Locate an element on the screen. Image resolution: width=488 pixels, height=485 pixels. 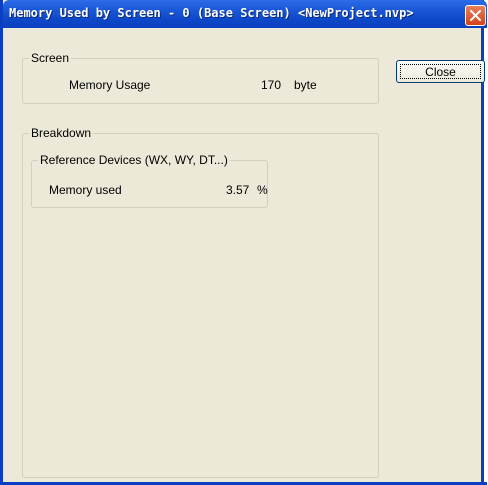
close-window-button is located at coordinates (475, 15).